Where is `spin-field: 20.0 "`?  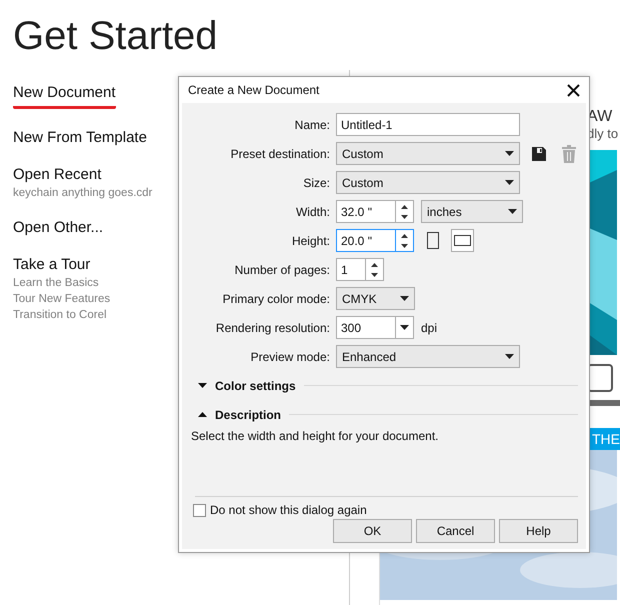
spin-field: 20.0 " is located at coordinates (375, 240).